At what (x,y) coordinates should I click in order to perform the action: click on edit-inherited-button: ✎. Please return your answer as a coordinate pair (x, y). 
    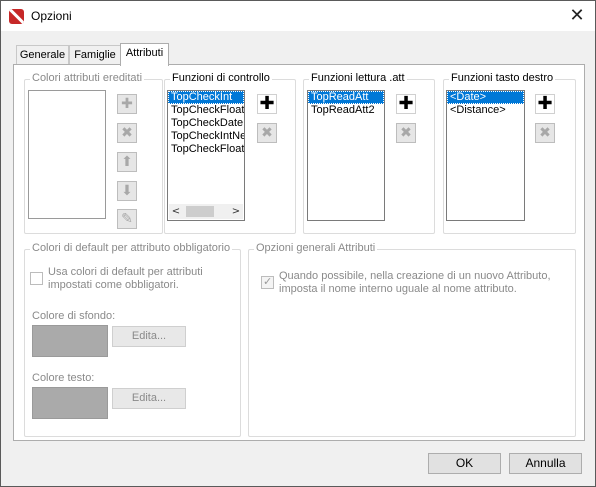
    Looking at the image, I should click on (127, 219).